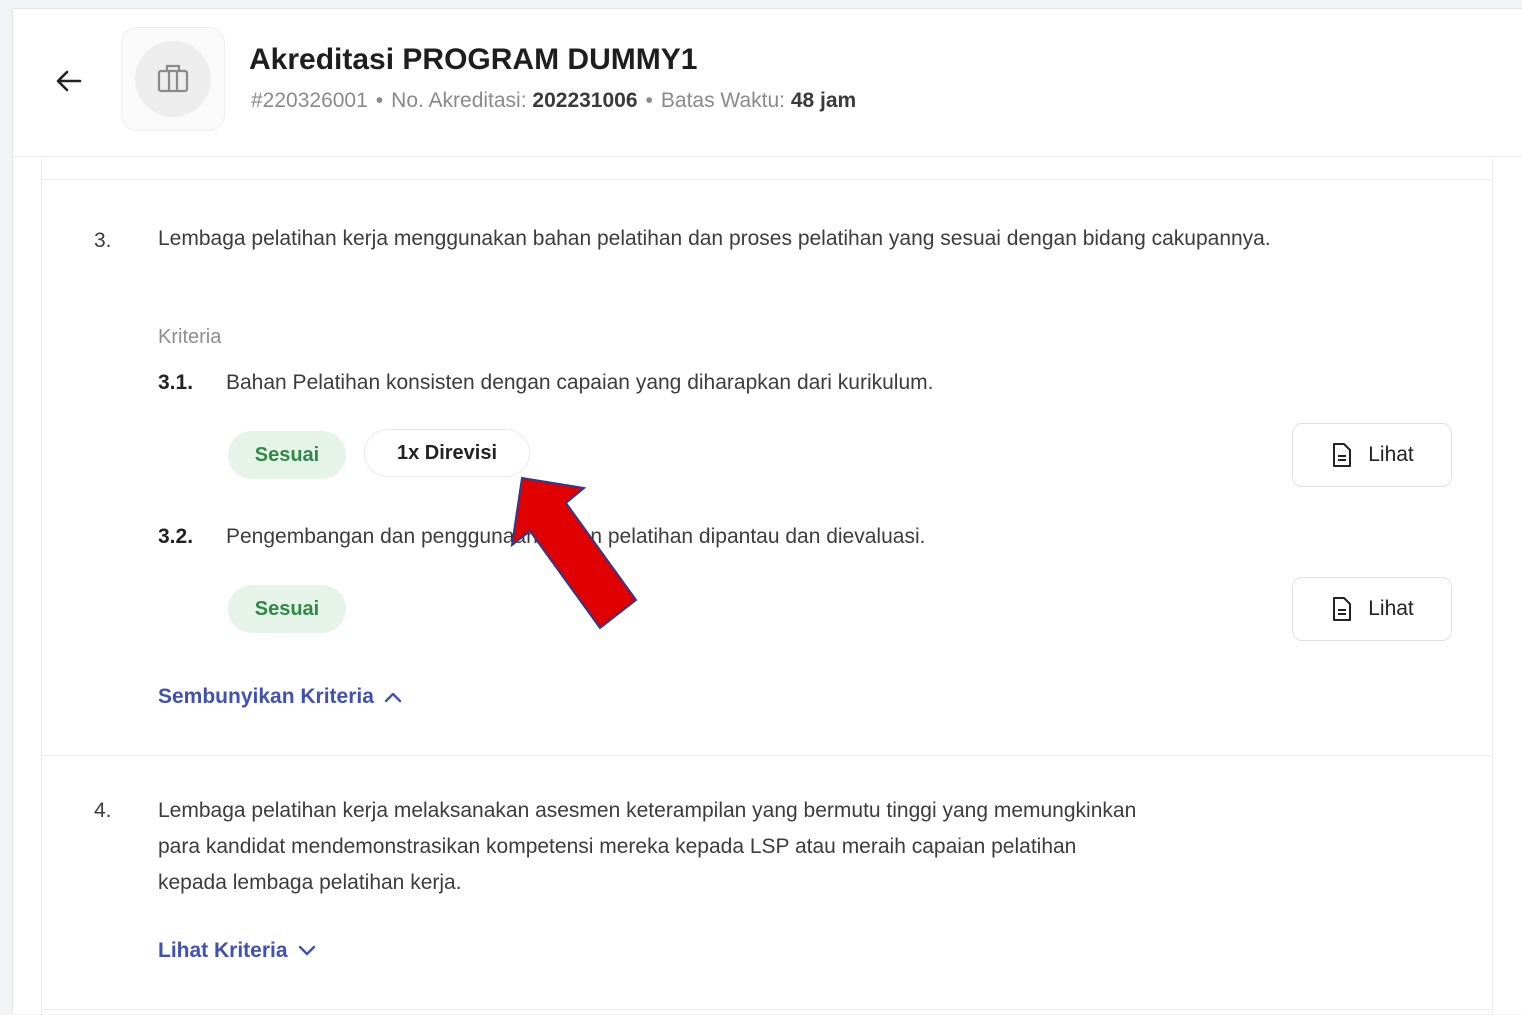 This screenshot has height=1015, width=1522. What do you see at coordinates (722, 100) in the screenshot?
I see `deadline-label: Batas Waktu:` at bounding box center [722, 100].